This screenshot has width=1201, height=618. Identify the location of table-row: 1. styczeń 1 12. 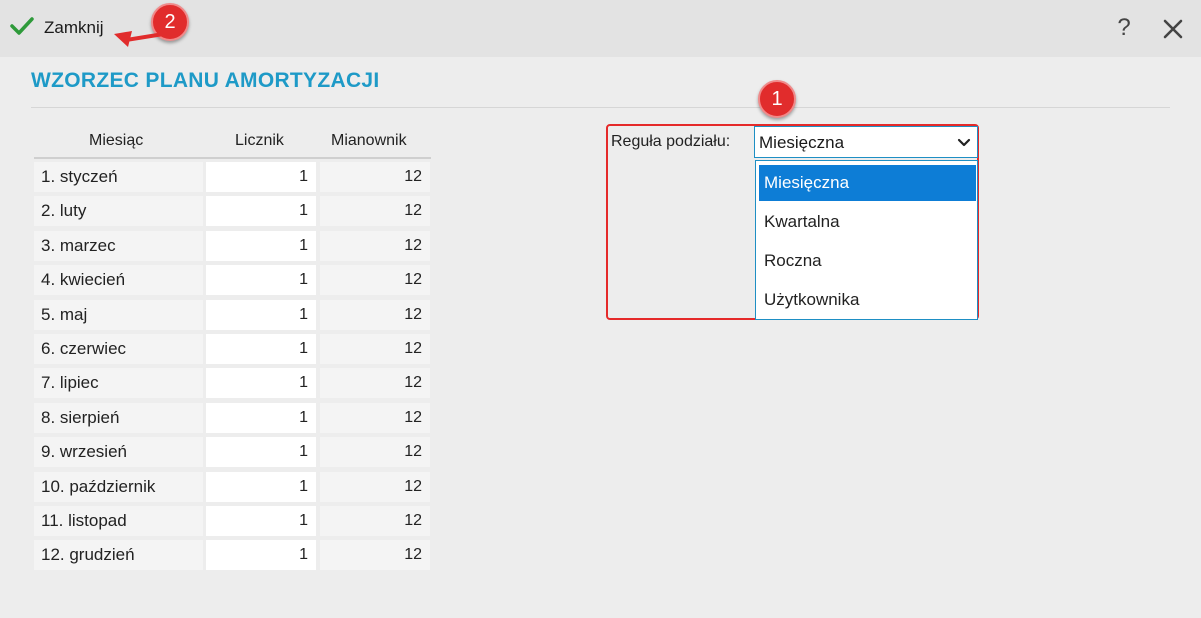
(232, 177).